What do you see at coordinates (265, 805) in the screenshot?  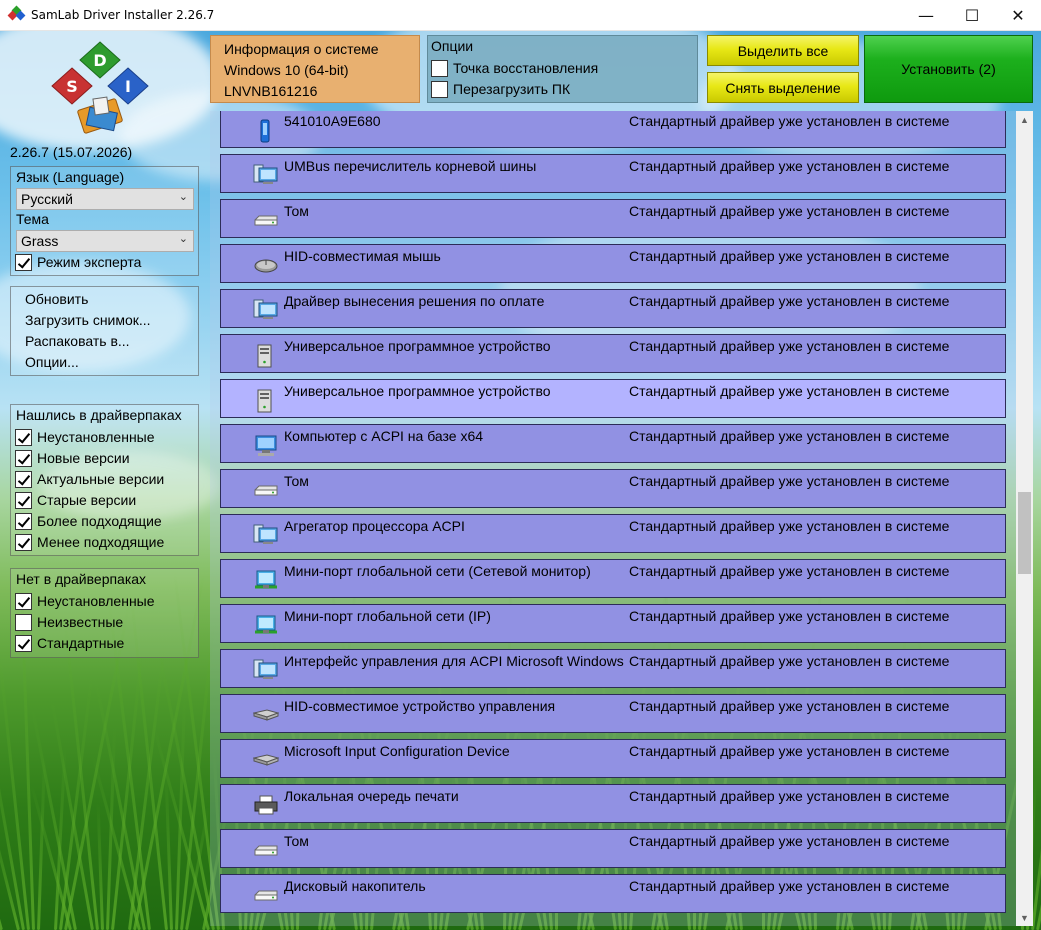 I see `printer-icon` at bounding box center [265, 805].